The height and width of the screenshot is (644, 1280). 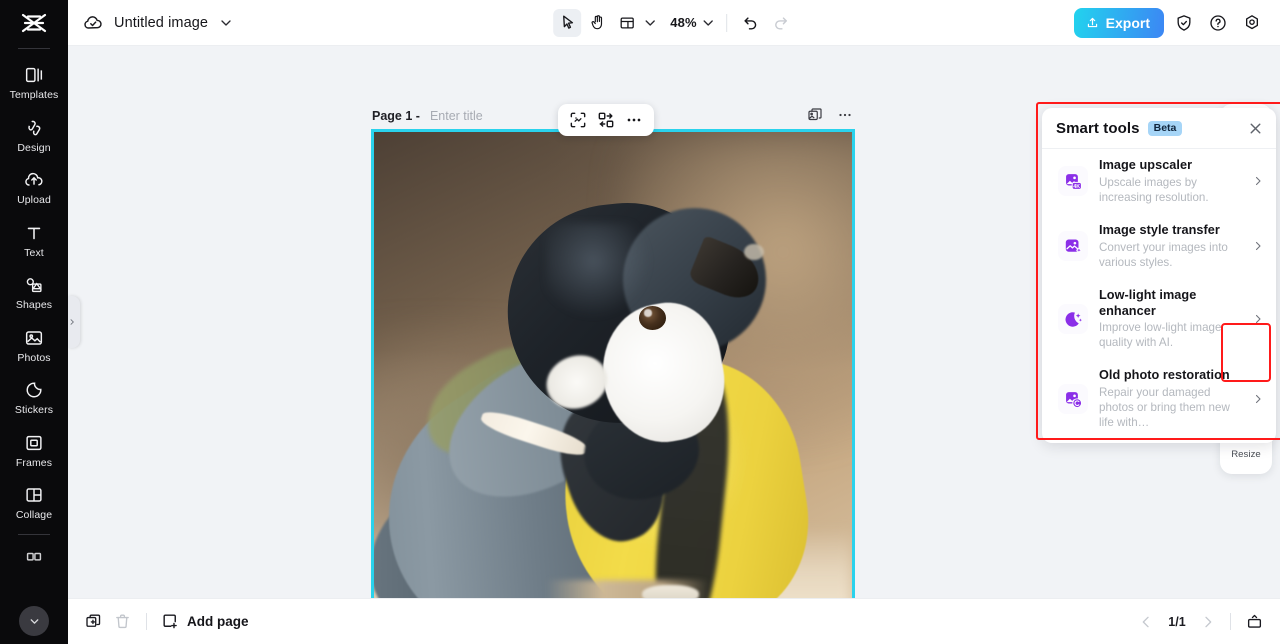 I want to click on sidebar-expand-handle, so click(x=74, y=322).